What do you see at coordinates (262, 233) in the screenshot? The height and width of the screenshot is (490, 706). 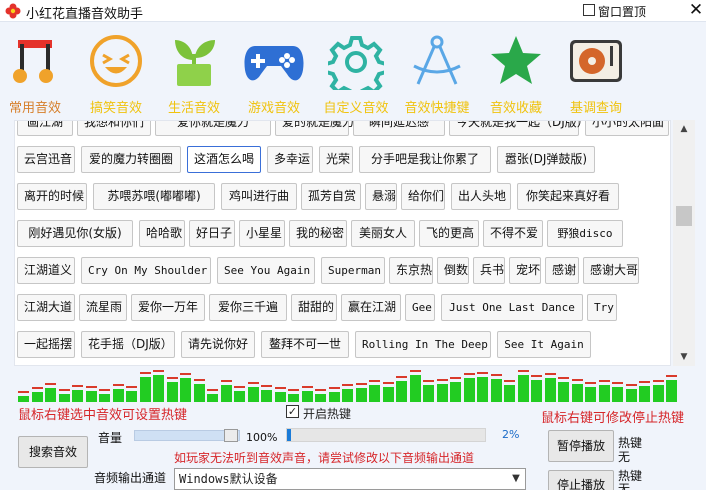 I see `sound-button: 小星星` at bounding box center [262, 233].